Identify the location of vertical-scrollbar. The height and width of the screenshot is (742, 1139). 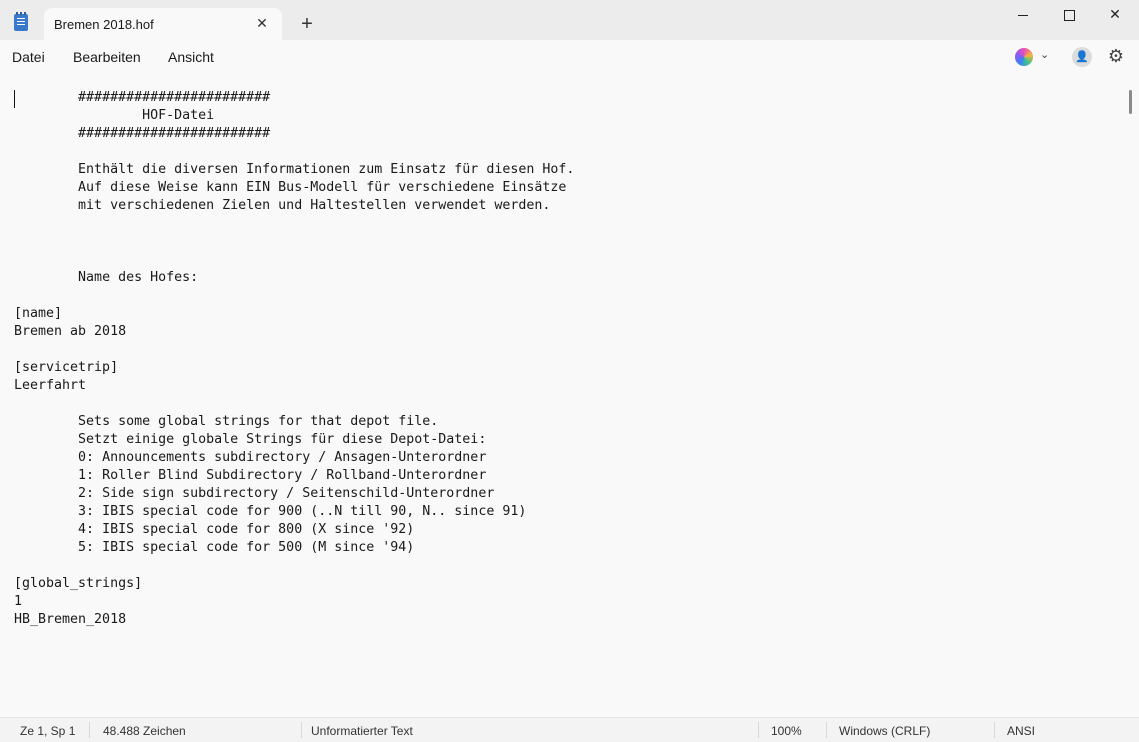
(1130, 102).